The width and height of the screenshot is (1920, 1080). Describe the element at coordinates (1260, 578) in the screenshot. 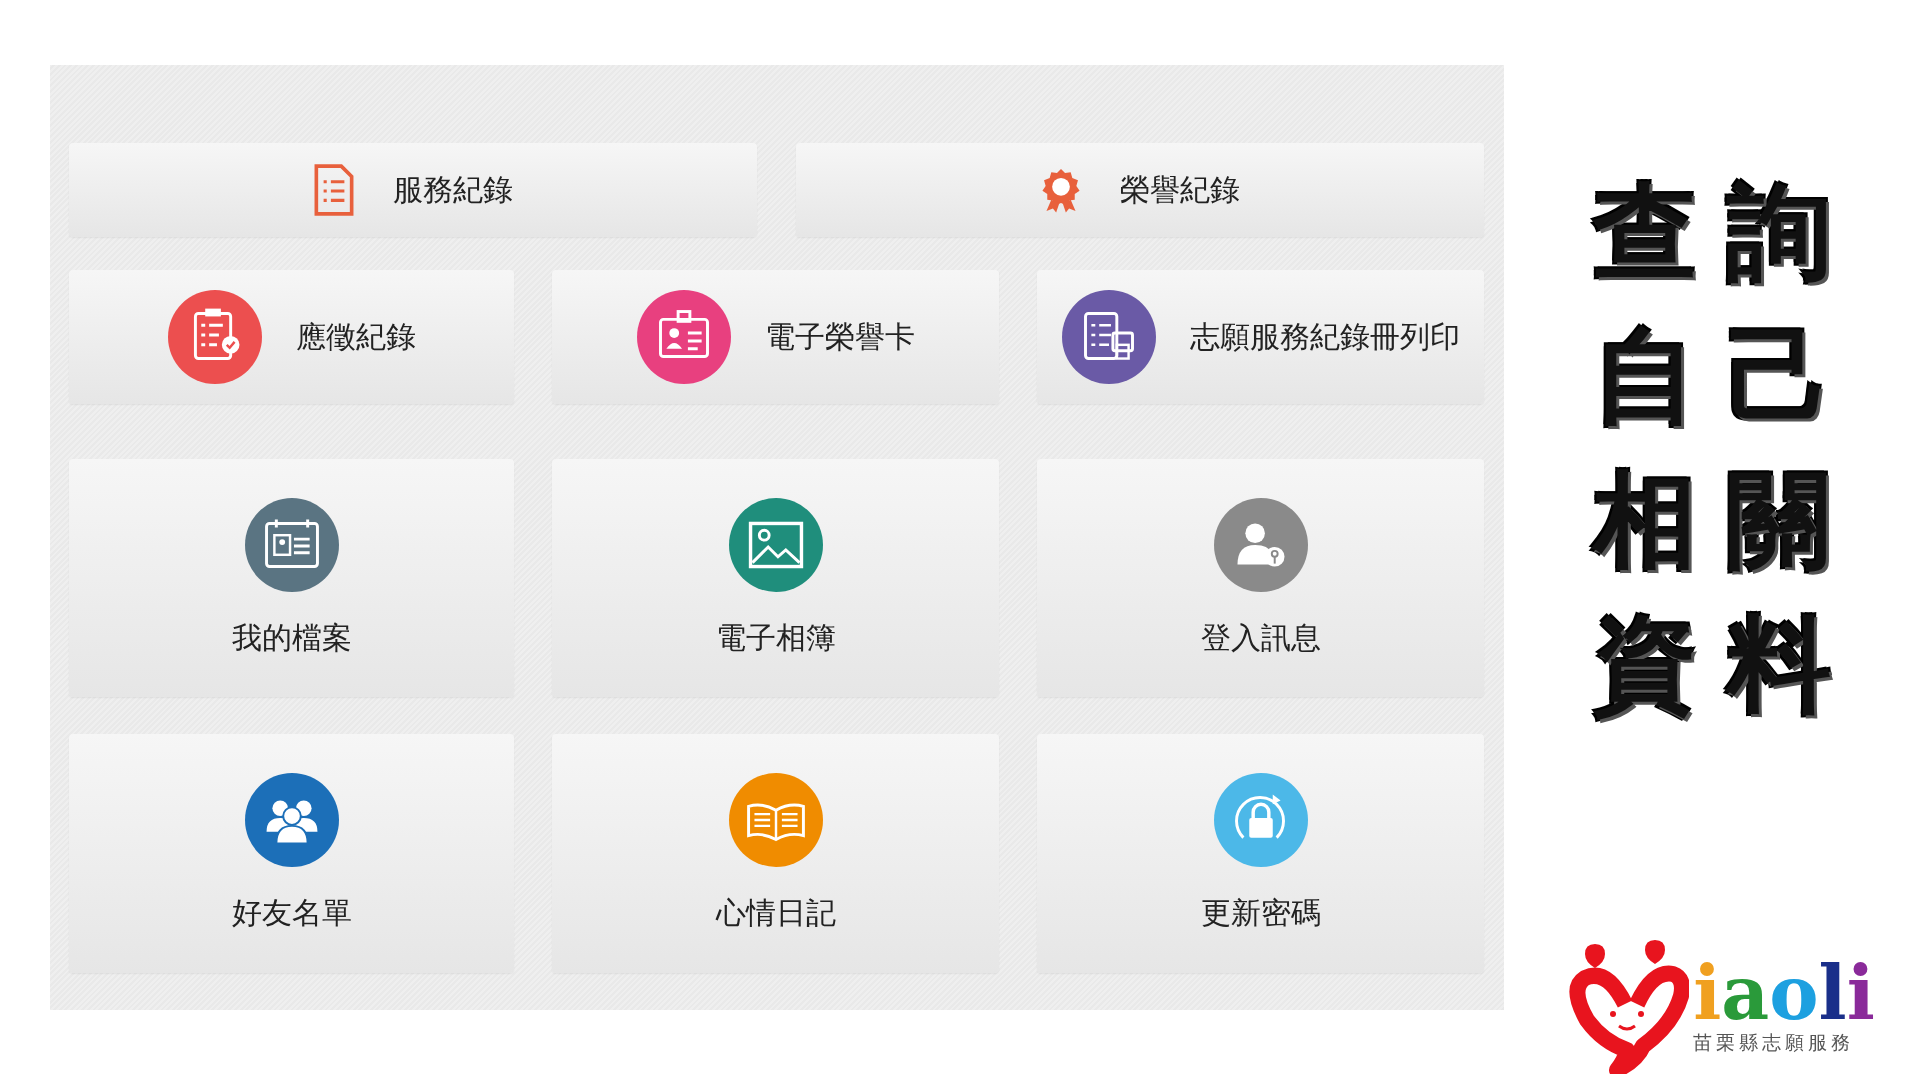

I see `menu-tile: 登入訊息` at that location.